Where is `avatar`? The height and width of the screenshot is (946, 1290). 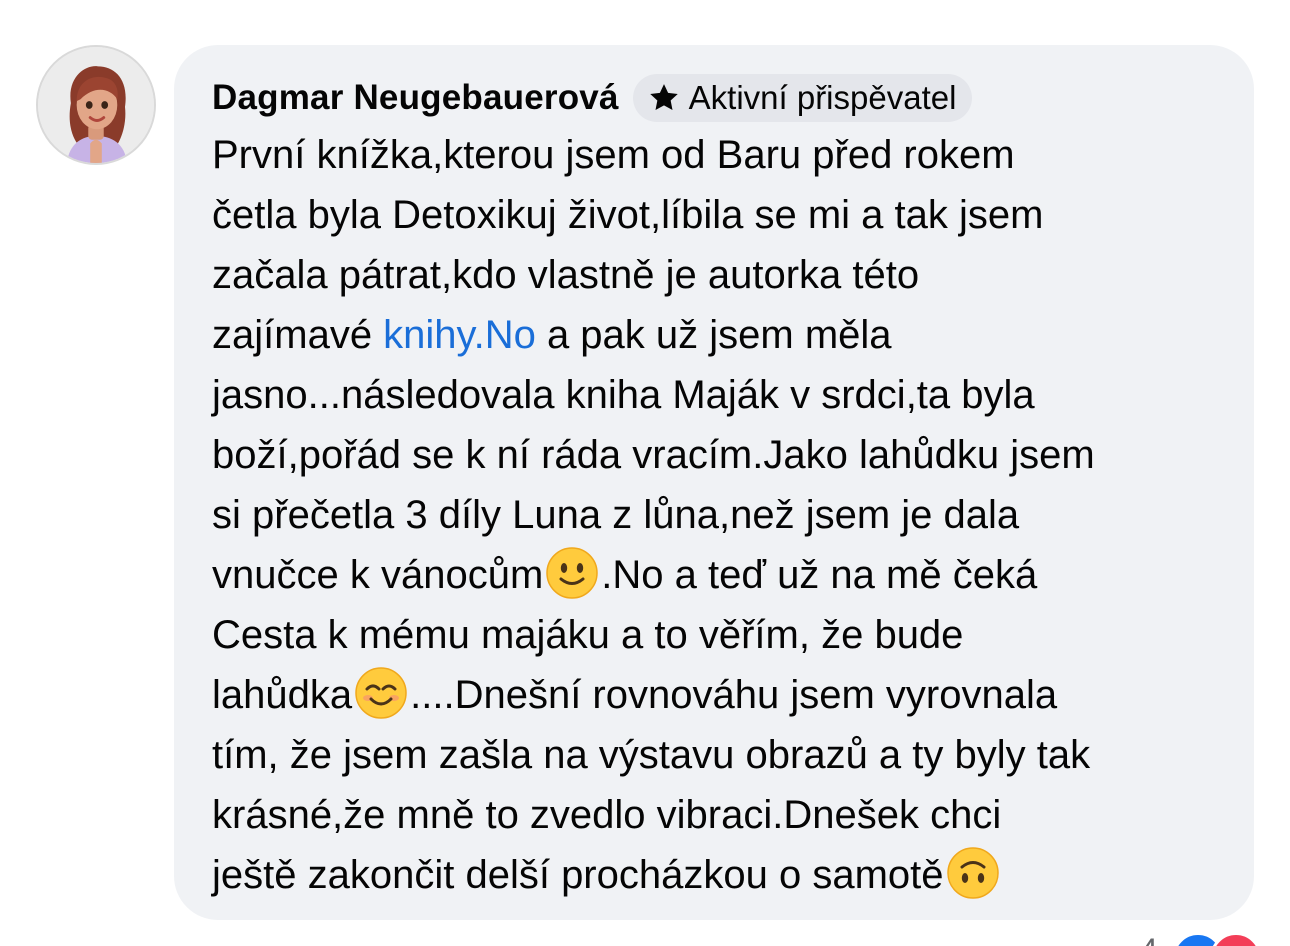 avatar is located at coordinates (96, 105).